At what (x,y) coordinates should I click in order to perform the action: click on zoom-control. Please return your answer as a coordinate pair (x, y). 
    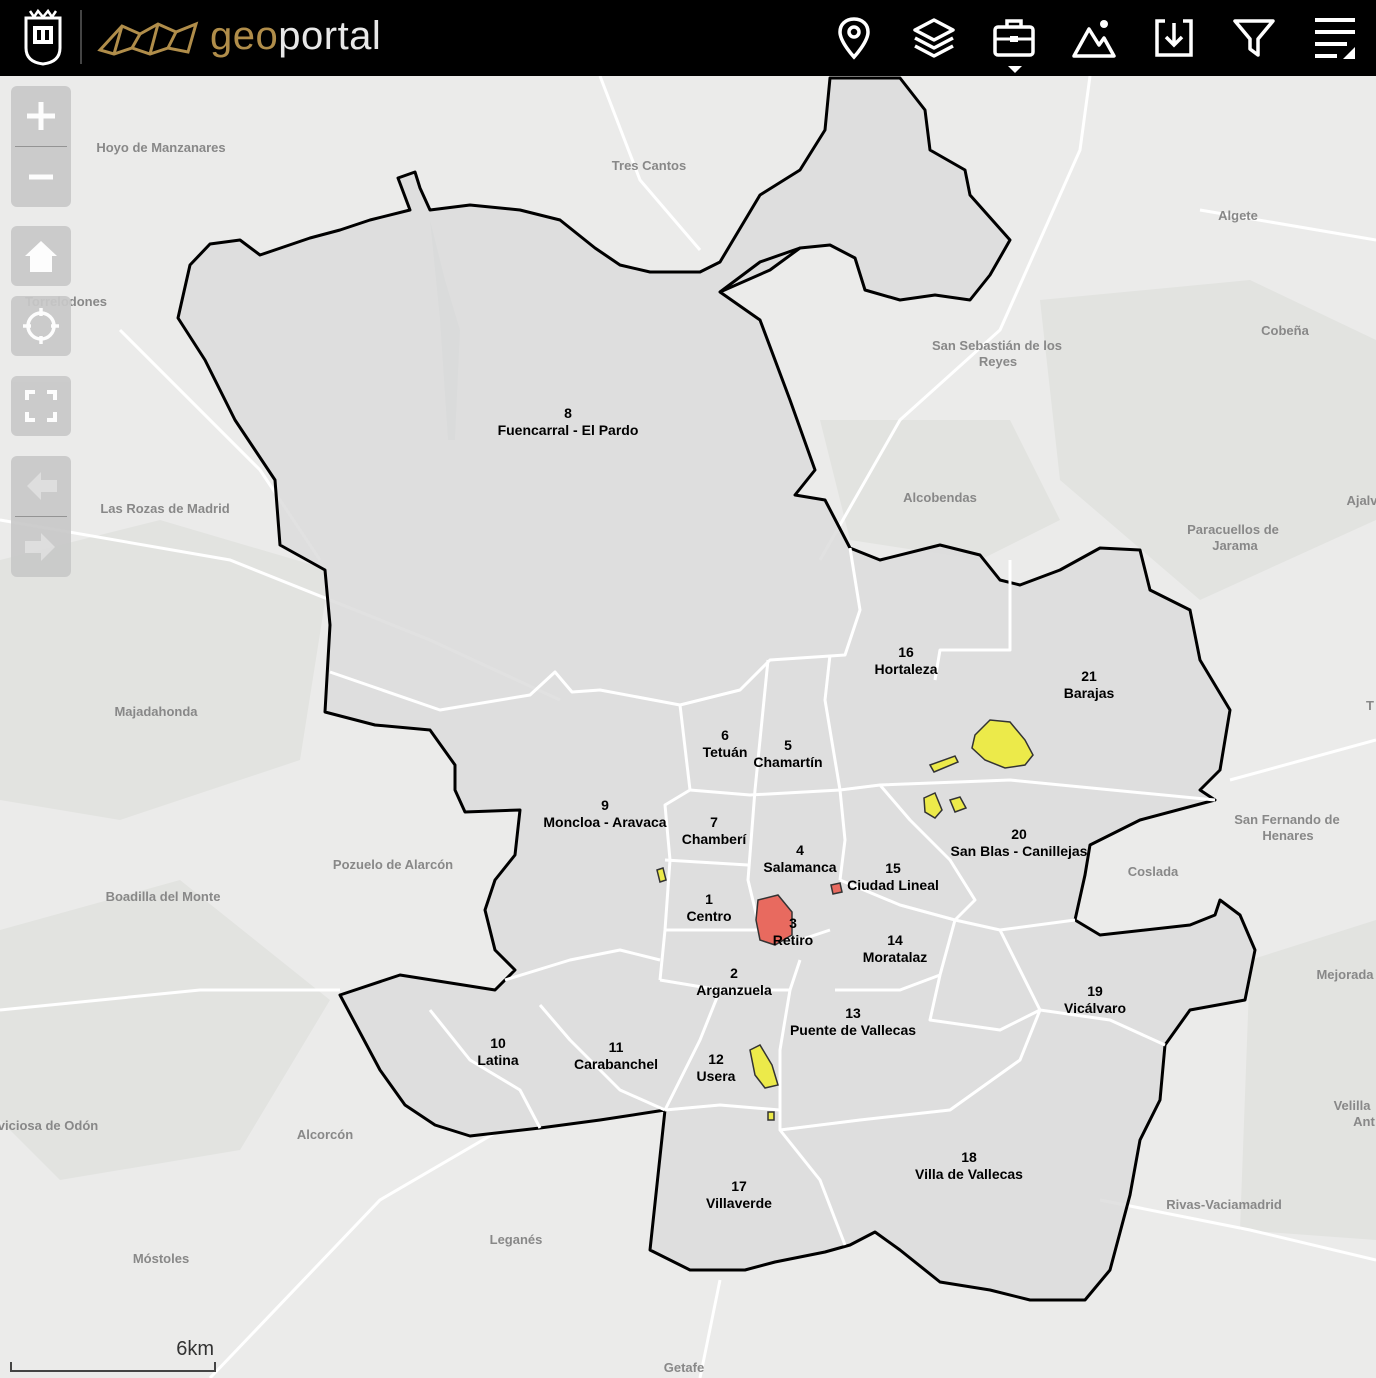
    Looking at the image, I should click on (41, 146).